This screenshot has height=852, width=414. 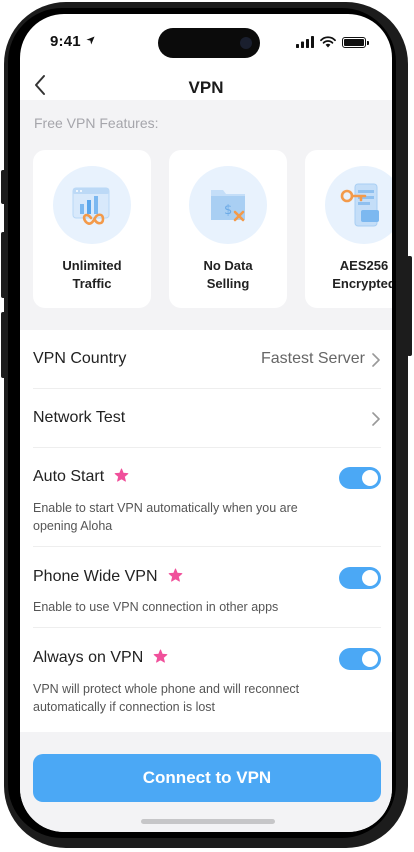 What do you see at coordinates (92, 205) in the screenshot?
I see `unlimited-traffic-icon` at bounding box center [92, 205].